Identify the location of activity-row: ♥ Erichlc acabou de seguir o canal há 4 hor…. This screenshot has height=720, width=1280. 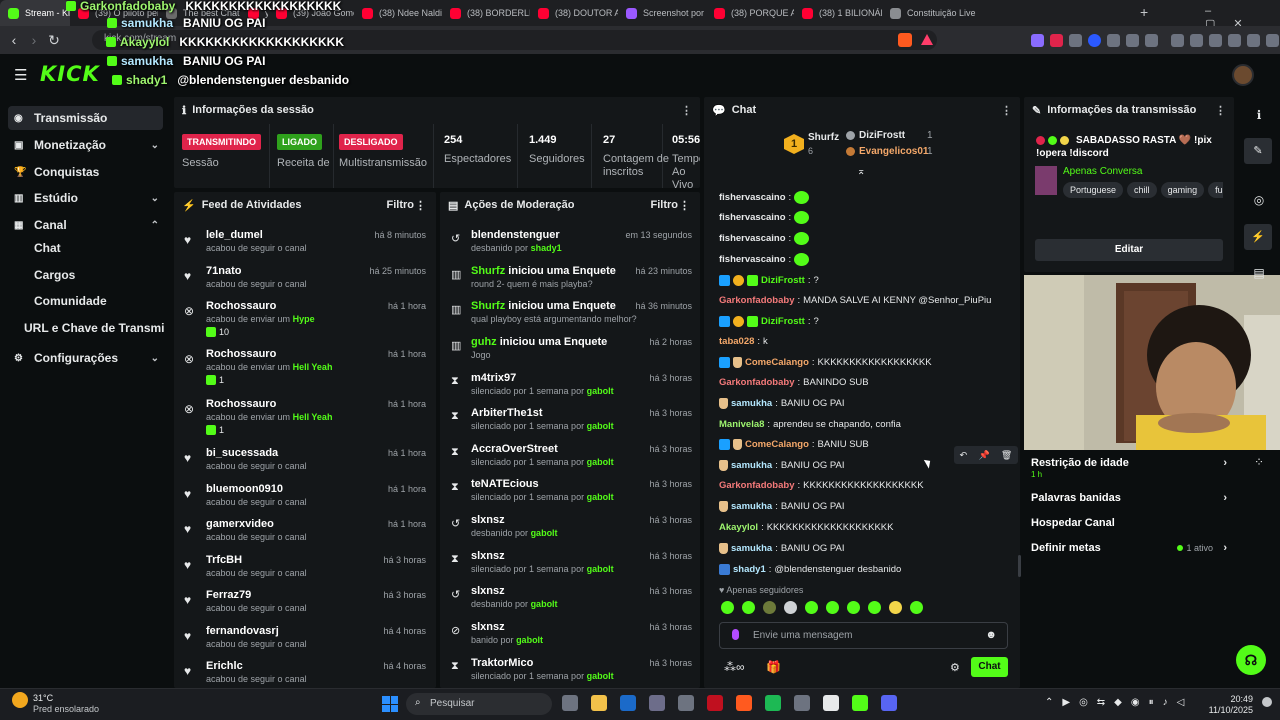
(307, 677).